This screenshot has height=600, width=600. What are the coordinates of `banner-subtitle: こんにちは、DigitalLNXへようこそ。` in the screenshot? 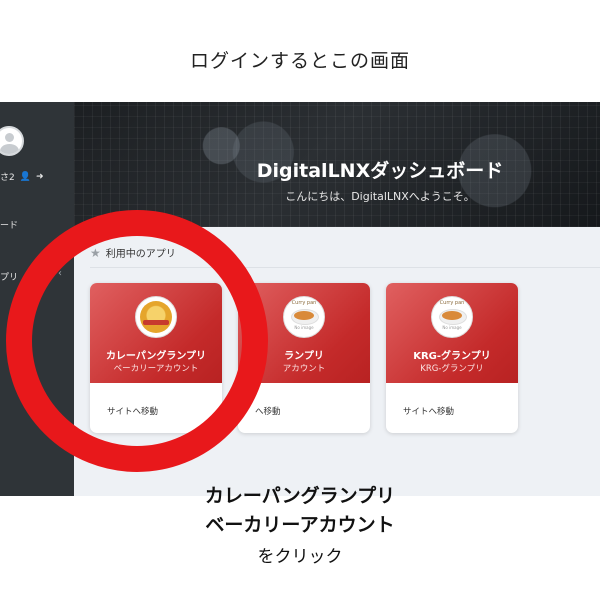 It's located at (380, 196).